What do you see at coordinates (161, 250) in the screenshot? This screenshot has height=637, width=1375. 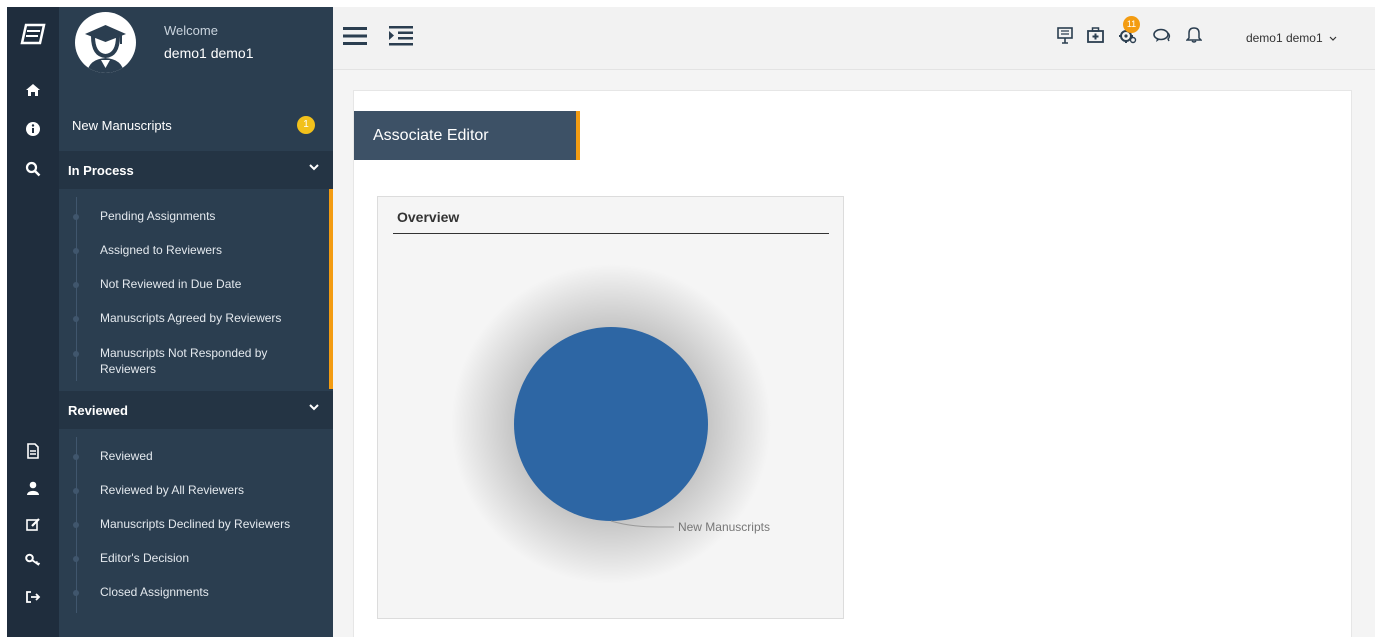 I see `submenu-label: Assigned to Reviewers` at bounding box center [161, 250].